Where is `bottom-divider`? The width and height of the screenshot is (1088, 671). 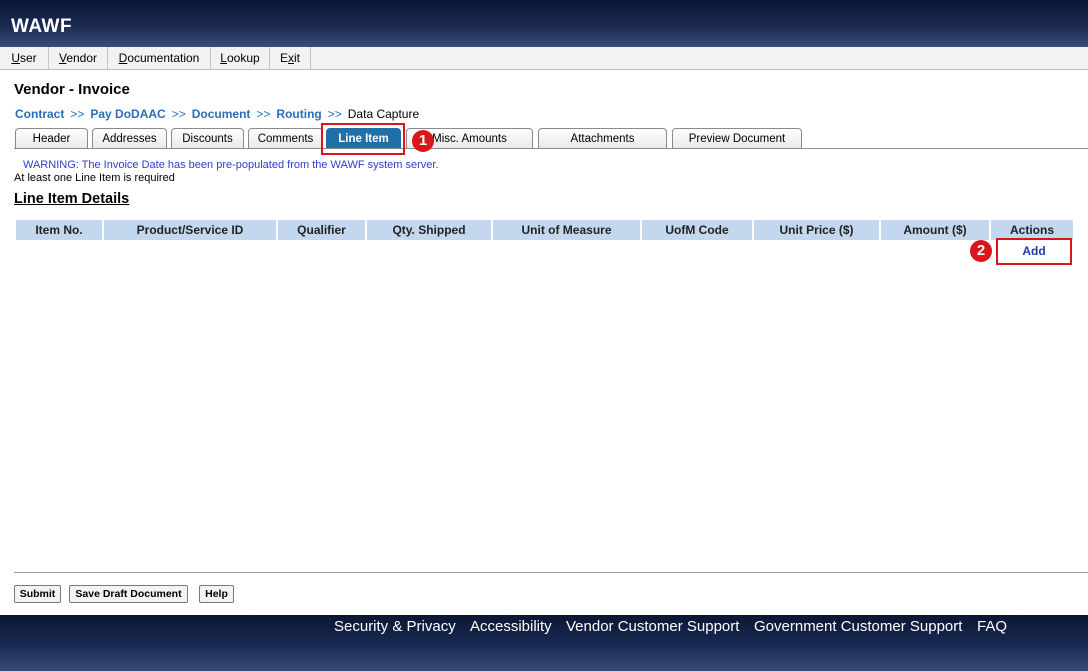 bottom-divider is located at coordinates (551, 572).